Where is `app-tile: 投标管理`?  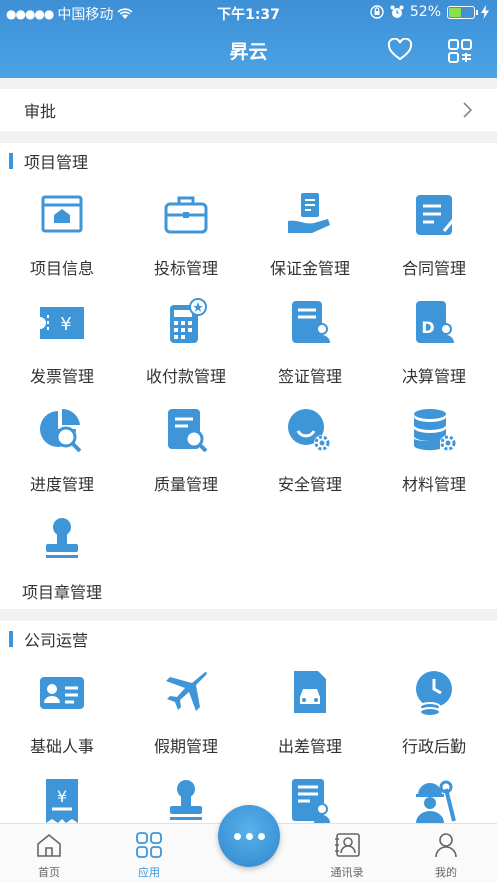
app-tile: 投标管理 is located at coordinates (186, 233).